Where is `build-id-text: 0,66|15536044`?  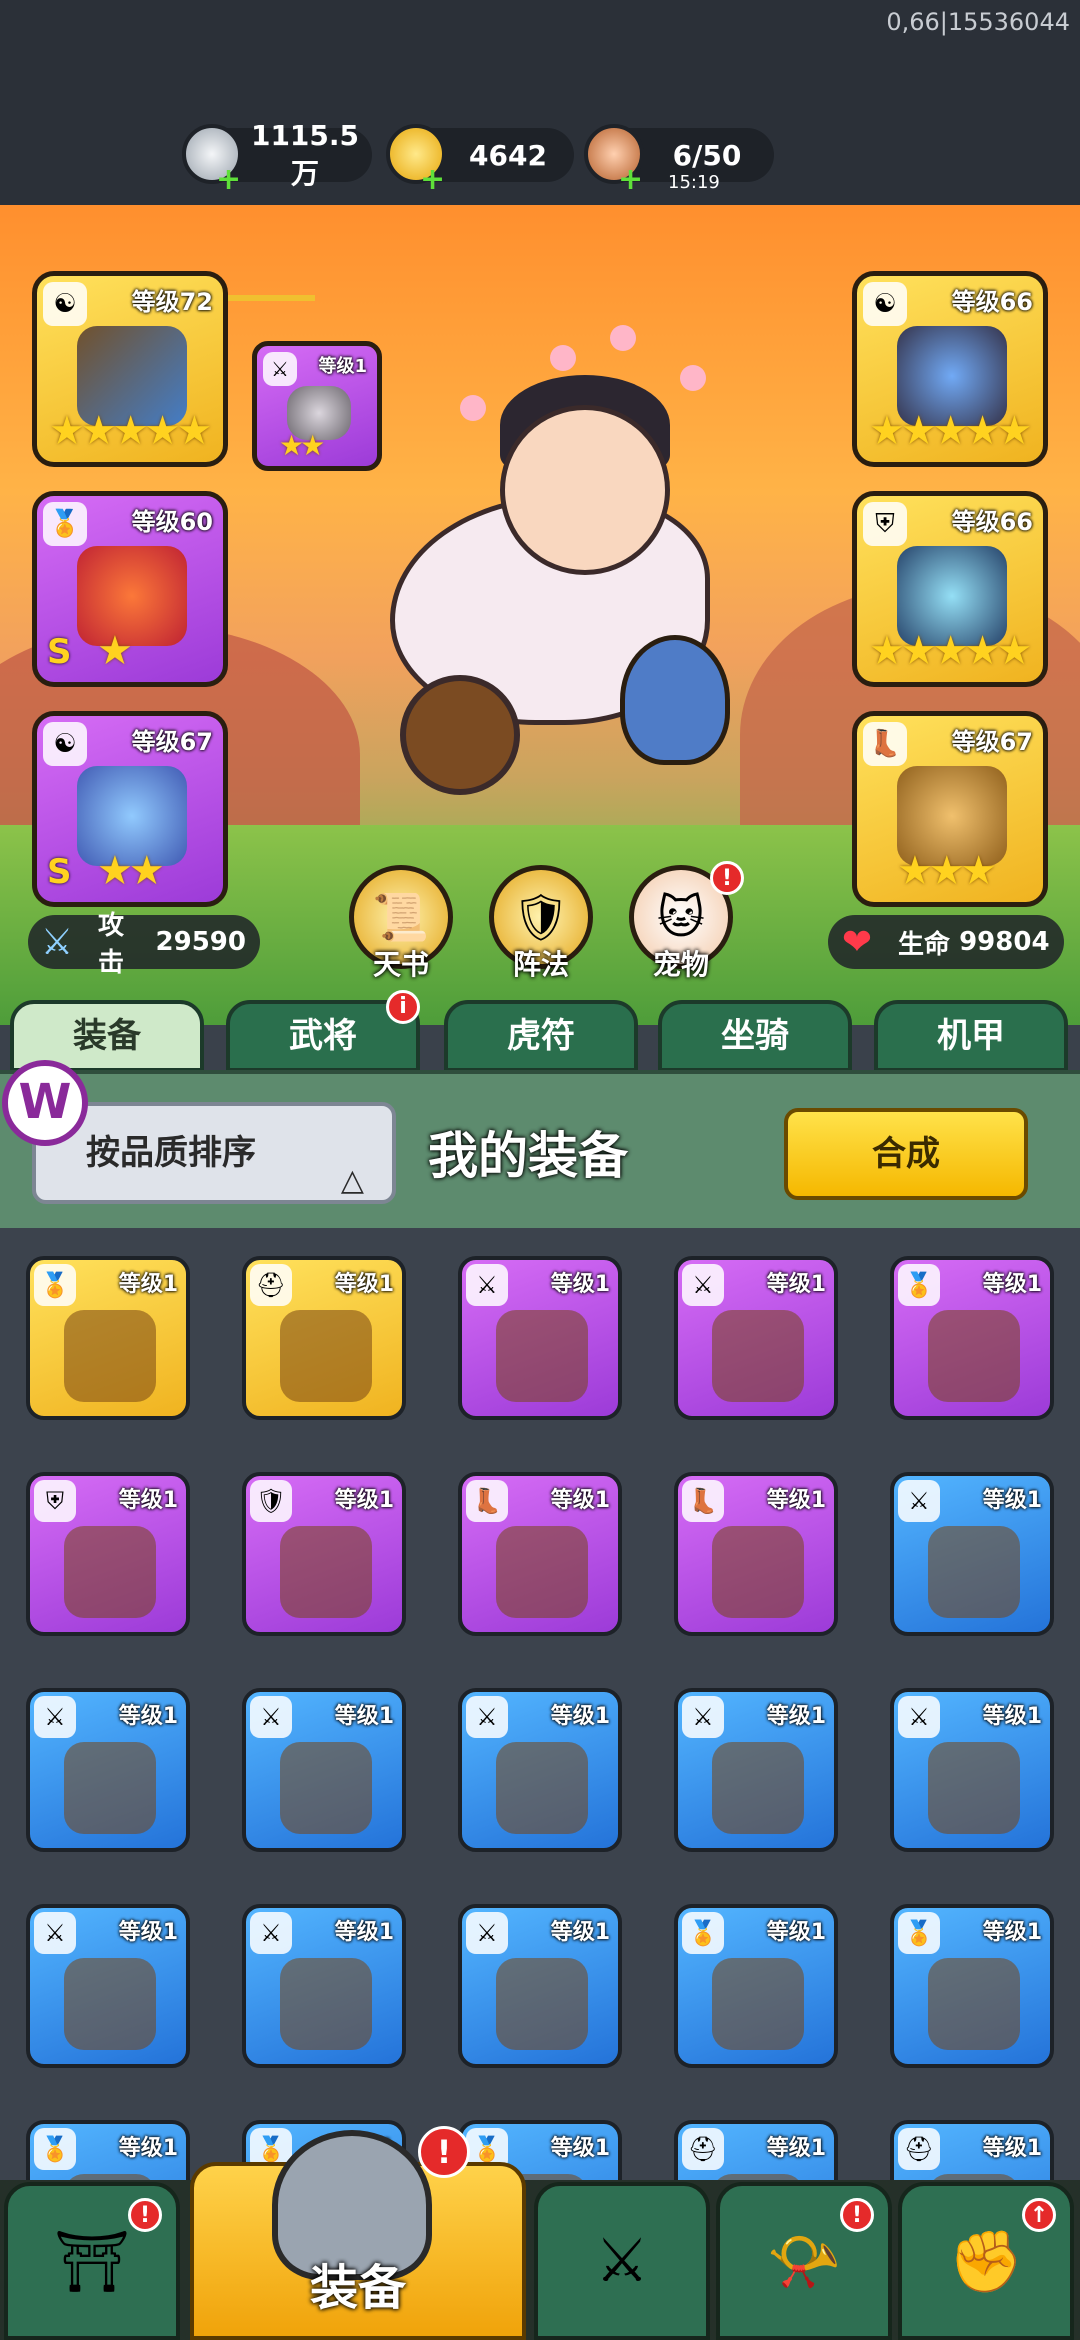 build-id-text: 0,66|15536044 is located at coordinates (978, 22).